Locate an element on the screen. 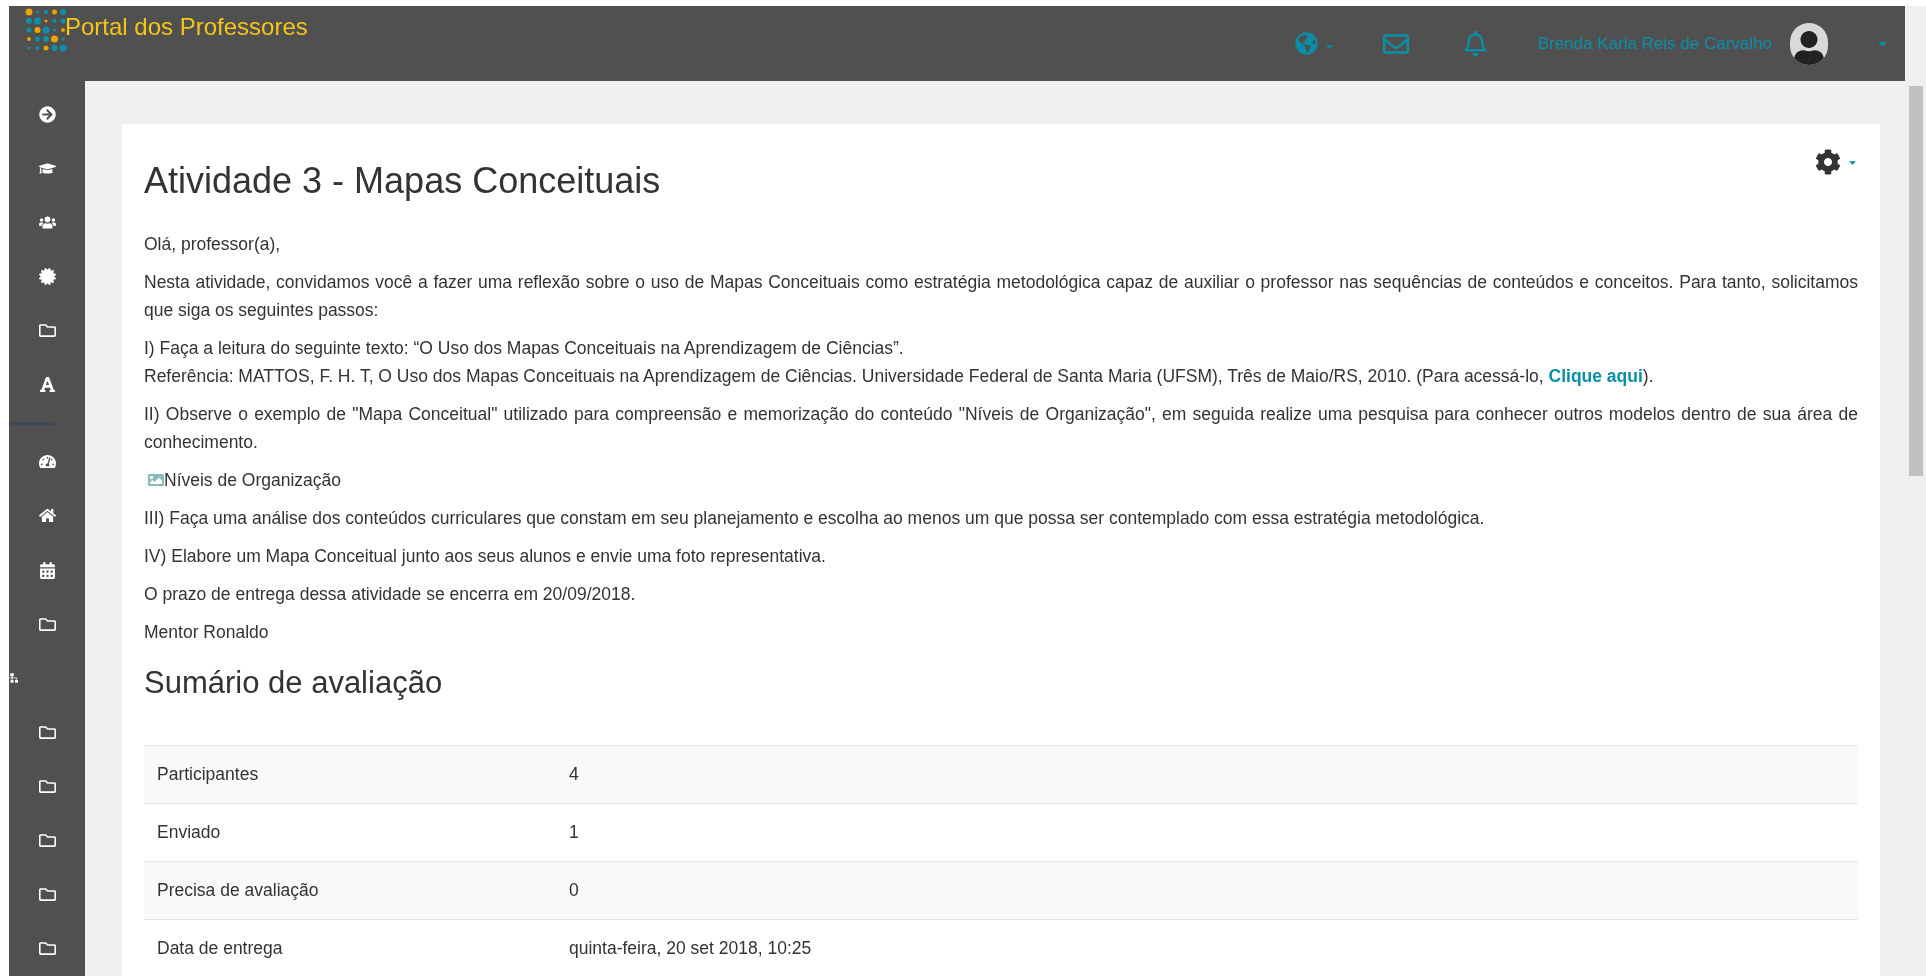  font-icon is located at coordinates (47, 385).